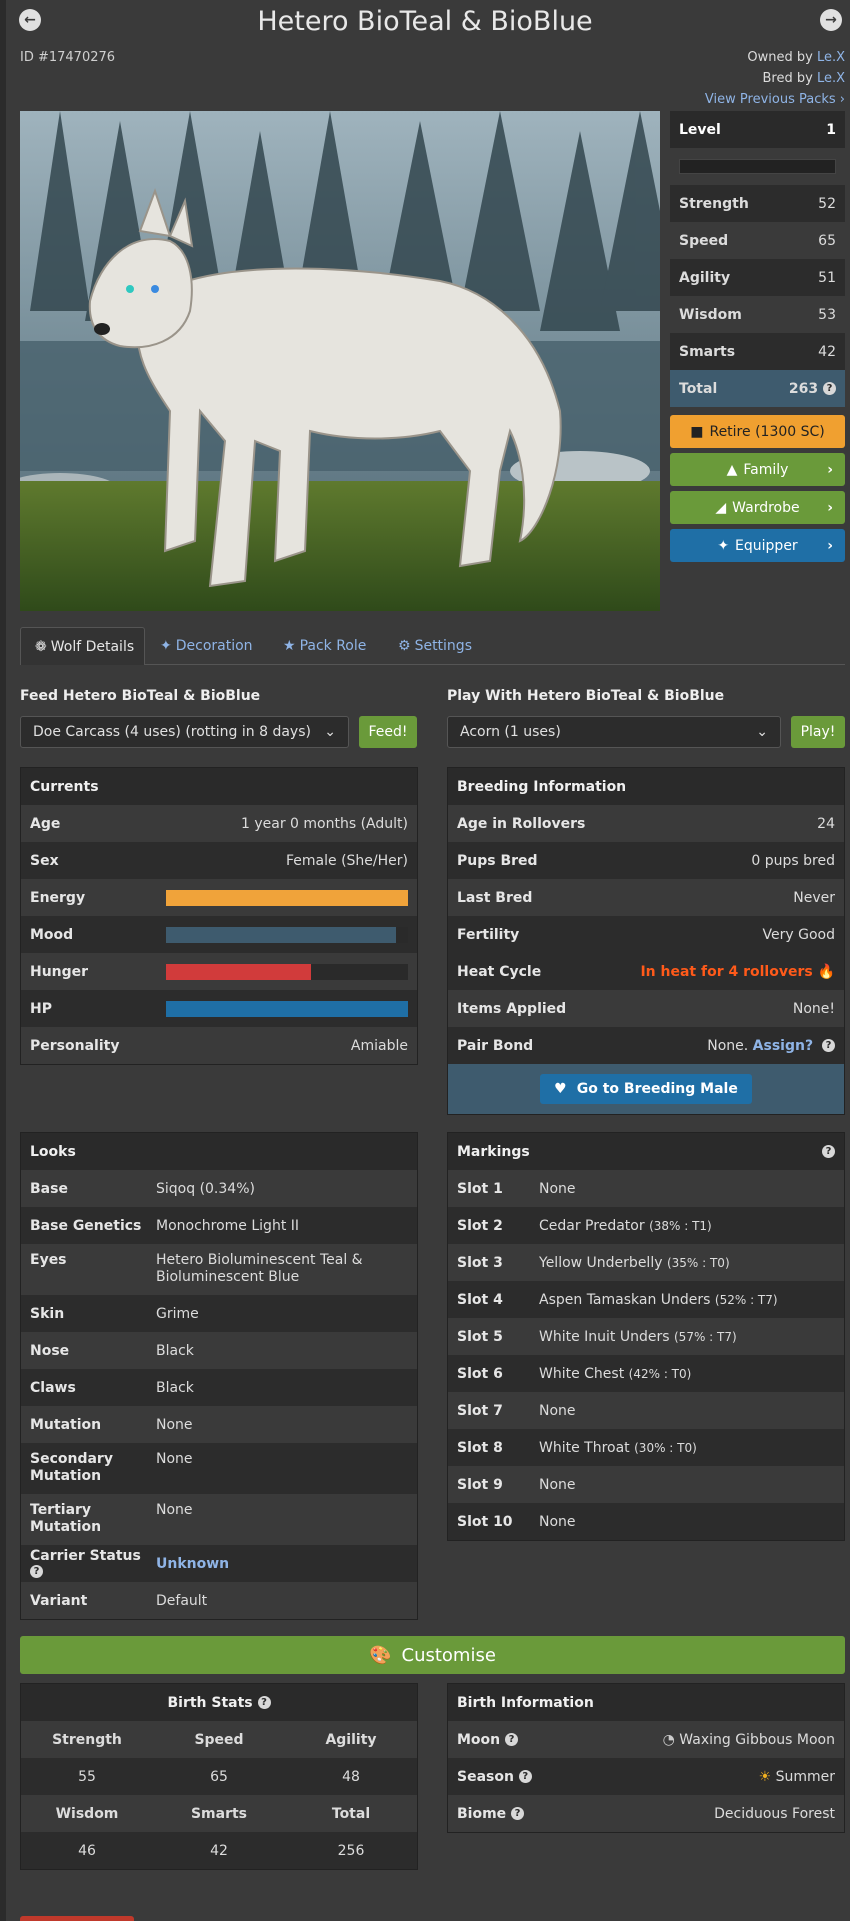 The height and width of the screenshot is (1921, 850). I want to click on markings-title: Markings, so click(493, 1151).